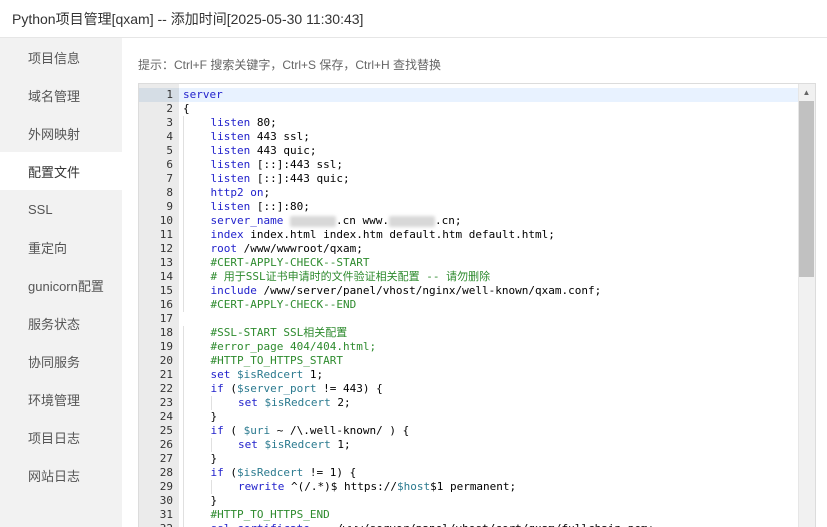 The image size is (827, 527). Describe the element at coordinates (61, 399) in the screenshot. I see `sidebar-item: 环境管理` at that location.